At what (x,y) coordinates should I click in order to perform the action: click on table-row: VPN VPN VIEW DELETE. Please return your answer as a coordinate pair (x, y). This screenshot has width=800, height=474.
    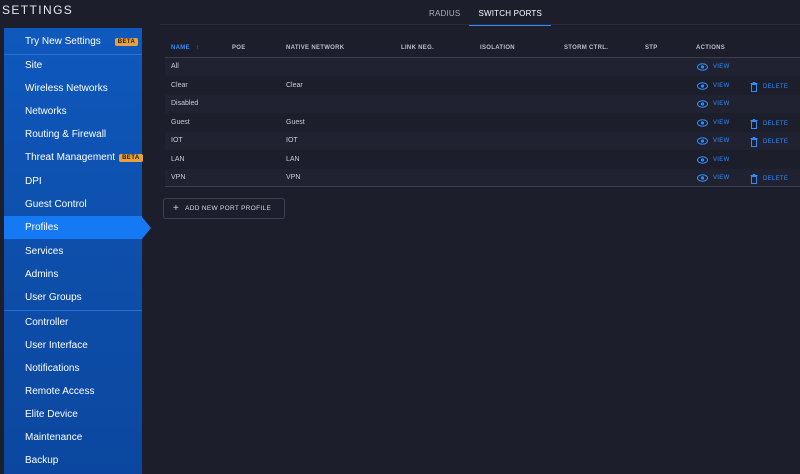
    Looking at the image, I should click on (482, 178).